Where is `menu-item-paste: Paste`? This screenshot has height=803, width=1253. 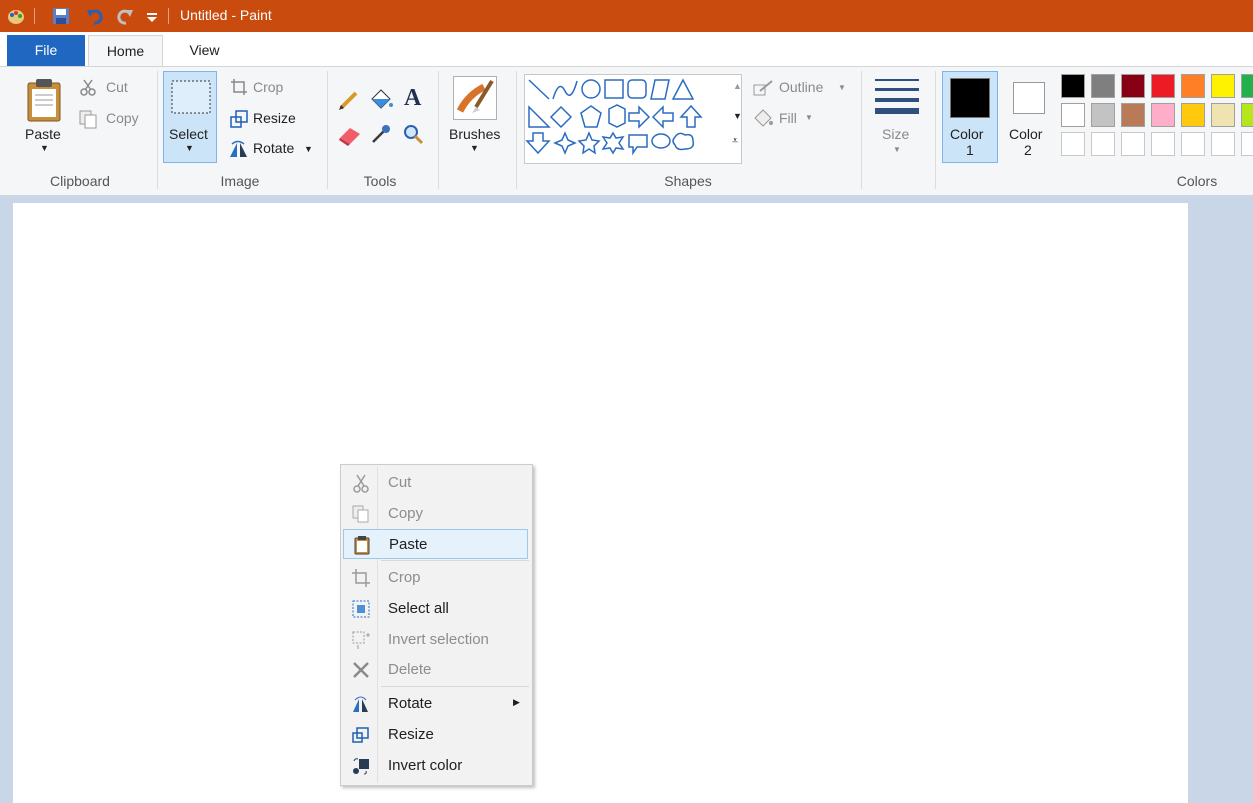 menu-item-paste: Paste is located at coordinates (435, 544).